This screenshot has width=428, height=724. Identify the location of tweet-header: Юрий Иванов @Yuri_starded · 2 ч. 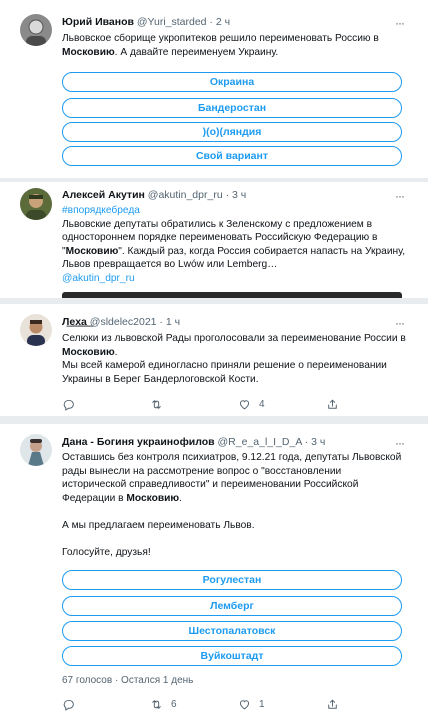
(146, 22).